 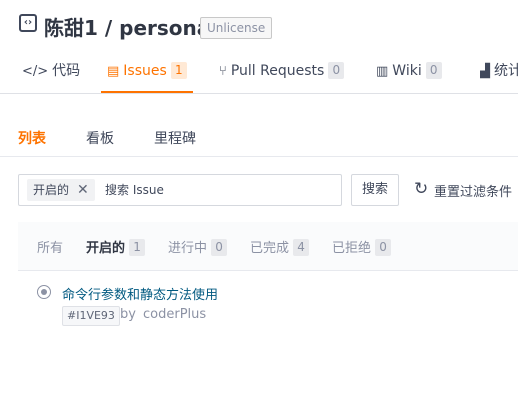 What do you see at coordinates (473, 190) in the screenshot?
I see `reset-filters-link: 重置过滤条件` at bounding box center [473, 190].